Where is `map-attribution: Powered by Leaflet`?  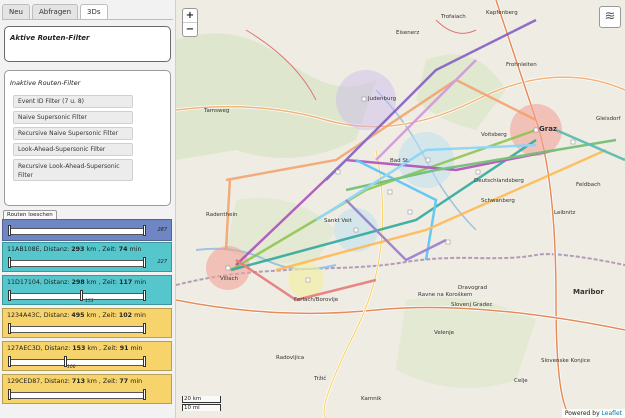 map-attribution: Powered by Leaflet is located at coordinates (593, 413).